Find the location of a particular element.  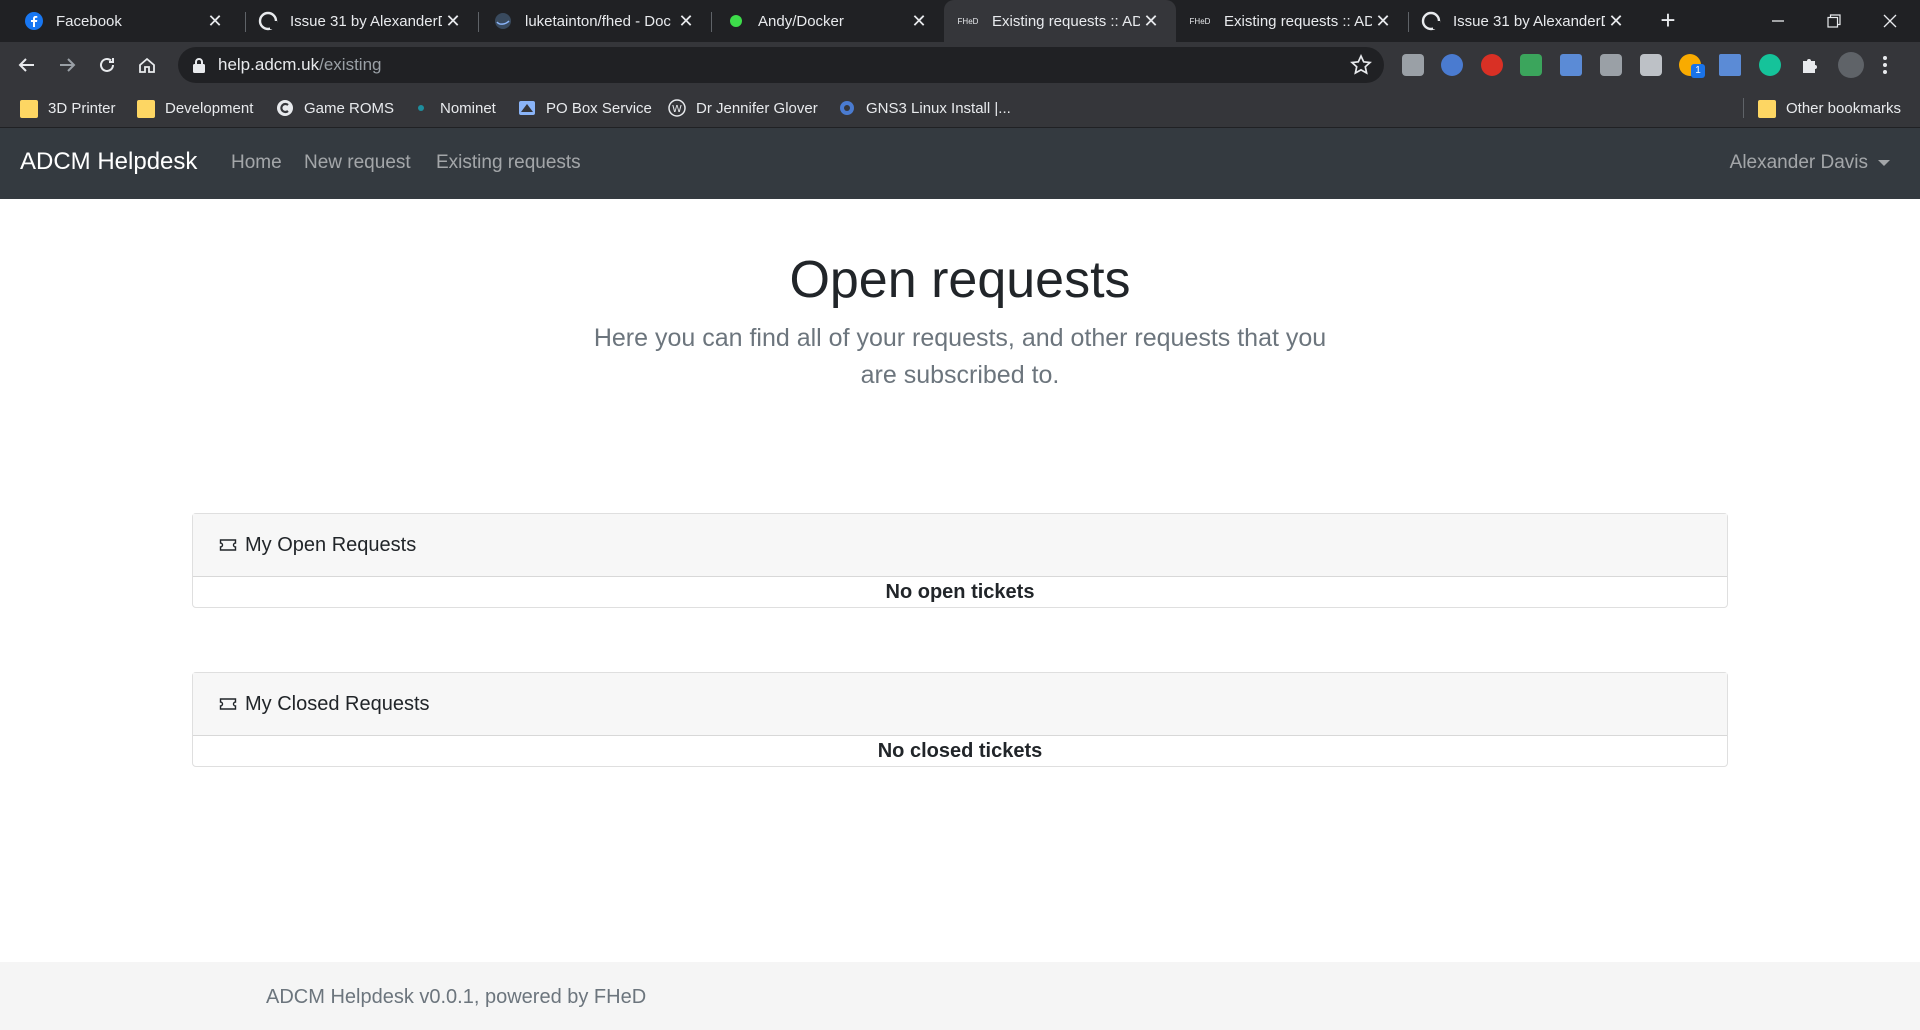

url-host: help.adcm.uk is located at coordinates (269, 64).